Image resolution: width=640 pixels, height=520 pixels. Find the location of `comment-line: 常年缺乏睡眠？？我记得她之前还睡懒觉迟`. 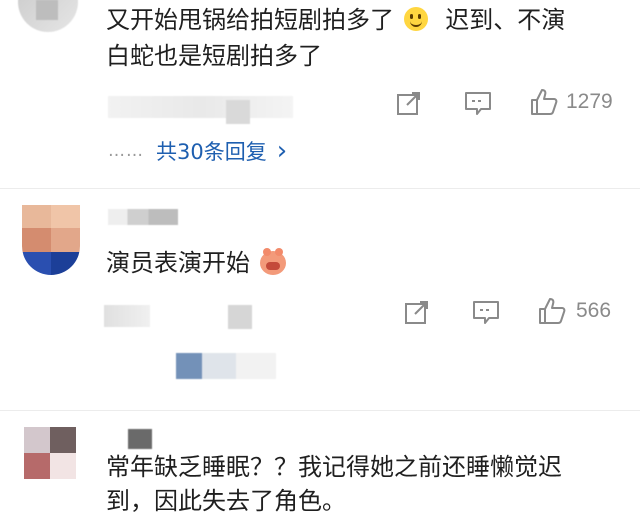

comment-line: 常年缺乏睡眠？？我记得她之前还睡懒觉迟 is located at coordinates (334, 467).